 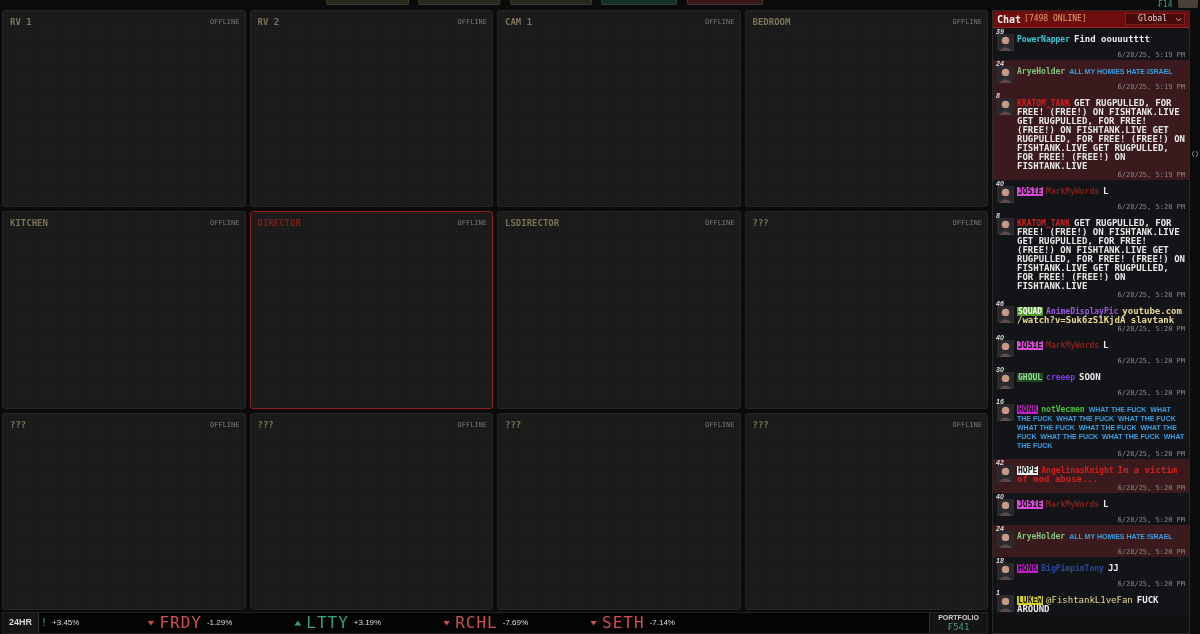 What do you see at coordinates (367, 623) in the screenshot?
I see `ticker-change: +3.19%` at bounding box center [367, 623].